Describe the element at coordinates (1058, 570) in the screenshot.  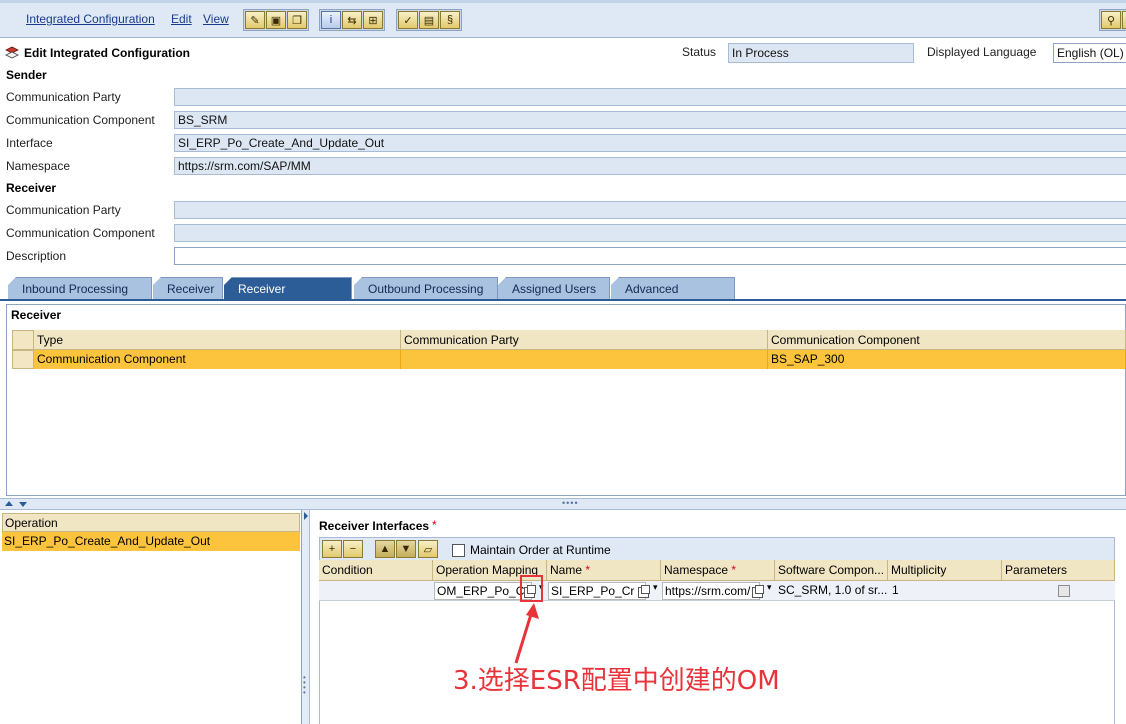
I see `column-header-parameters: Parameters` at that location.